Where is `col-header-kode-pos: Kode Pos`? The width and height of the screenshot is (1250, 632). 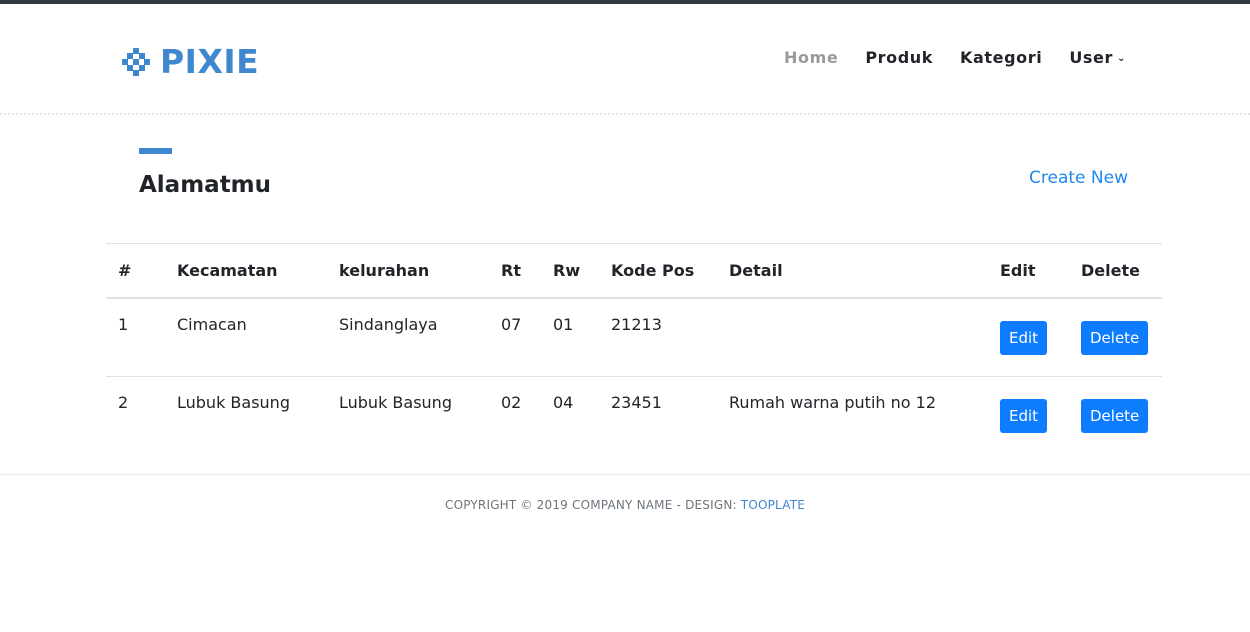 col-header-kode-pos: Kode Pos is located at coordinates (658, 271).